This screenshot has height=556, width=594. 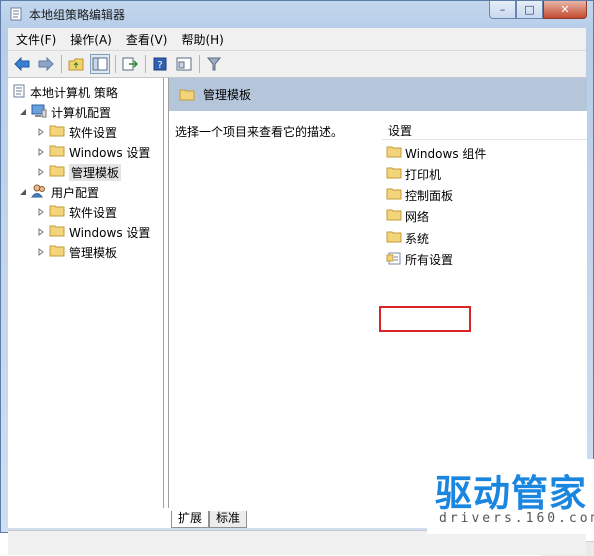 What do you see at coordinates (400, 131) in the screenshot?
I see `column-header-label: 设置` at bounding box center [400, 131].